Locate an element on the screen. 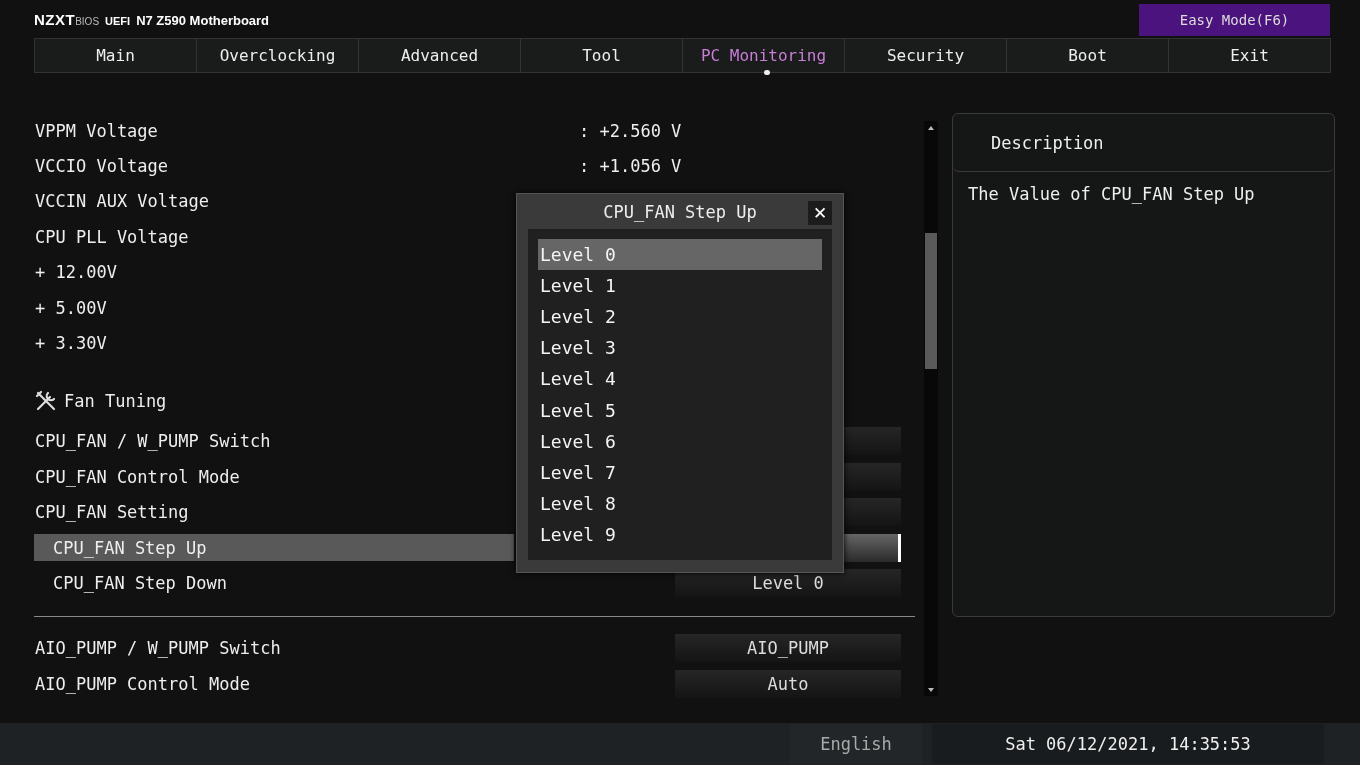 Image resolution: width=1360 pixels, height=765 pixels. setting-label: AIO_PUMP Control Mode is located at coordinates (142, 683).